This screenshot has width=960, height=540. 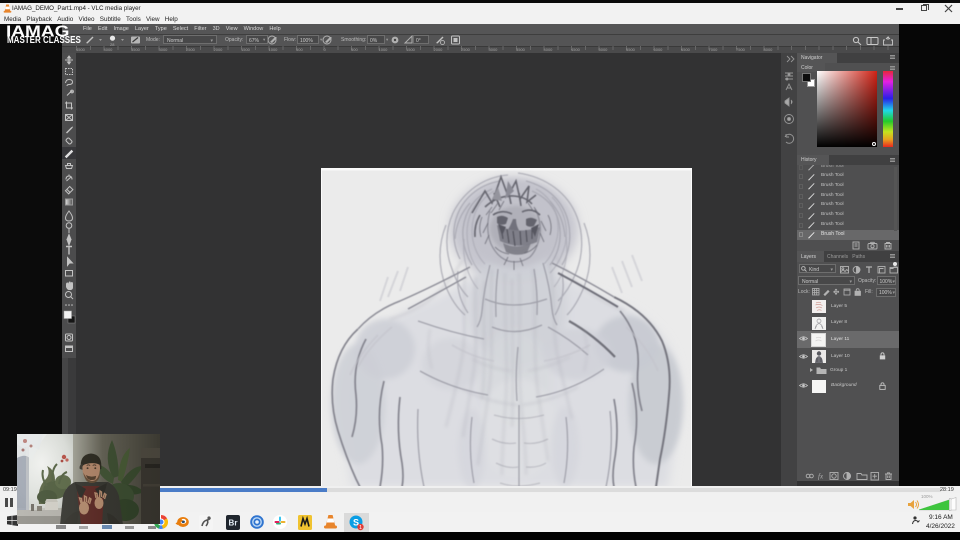 I want to click on svg-text: 1, so click(x=360, y=528).